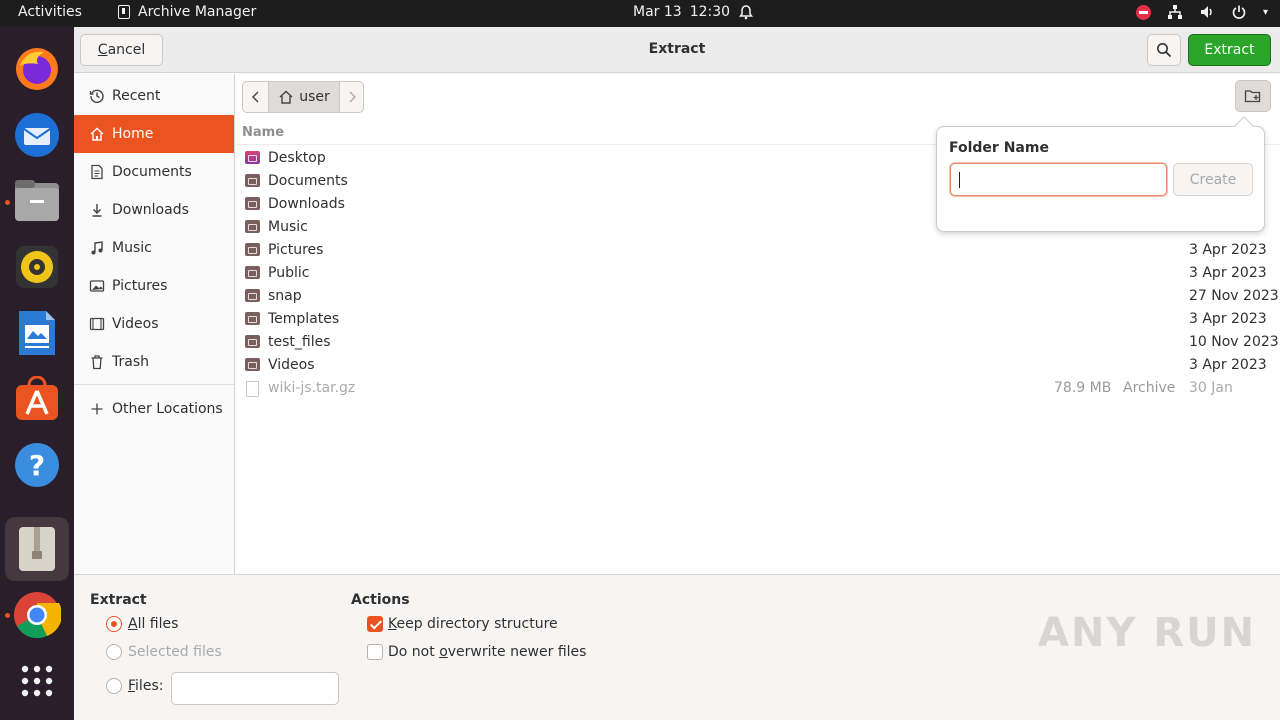 The height and width of the screenshot is (720, 1280). I want to click on download-icon, so click(97, 210).